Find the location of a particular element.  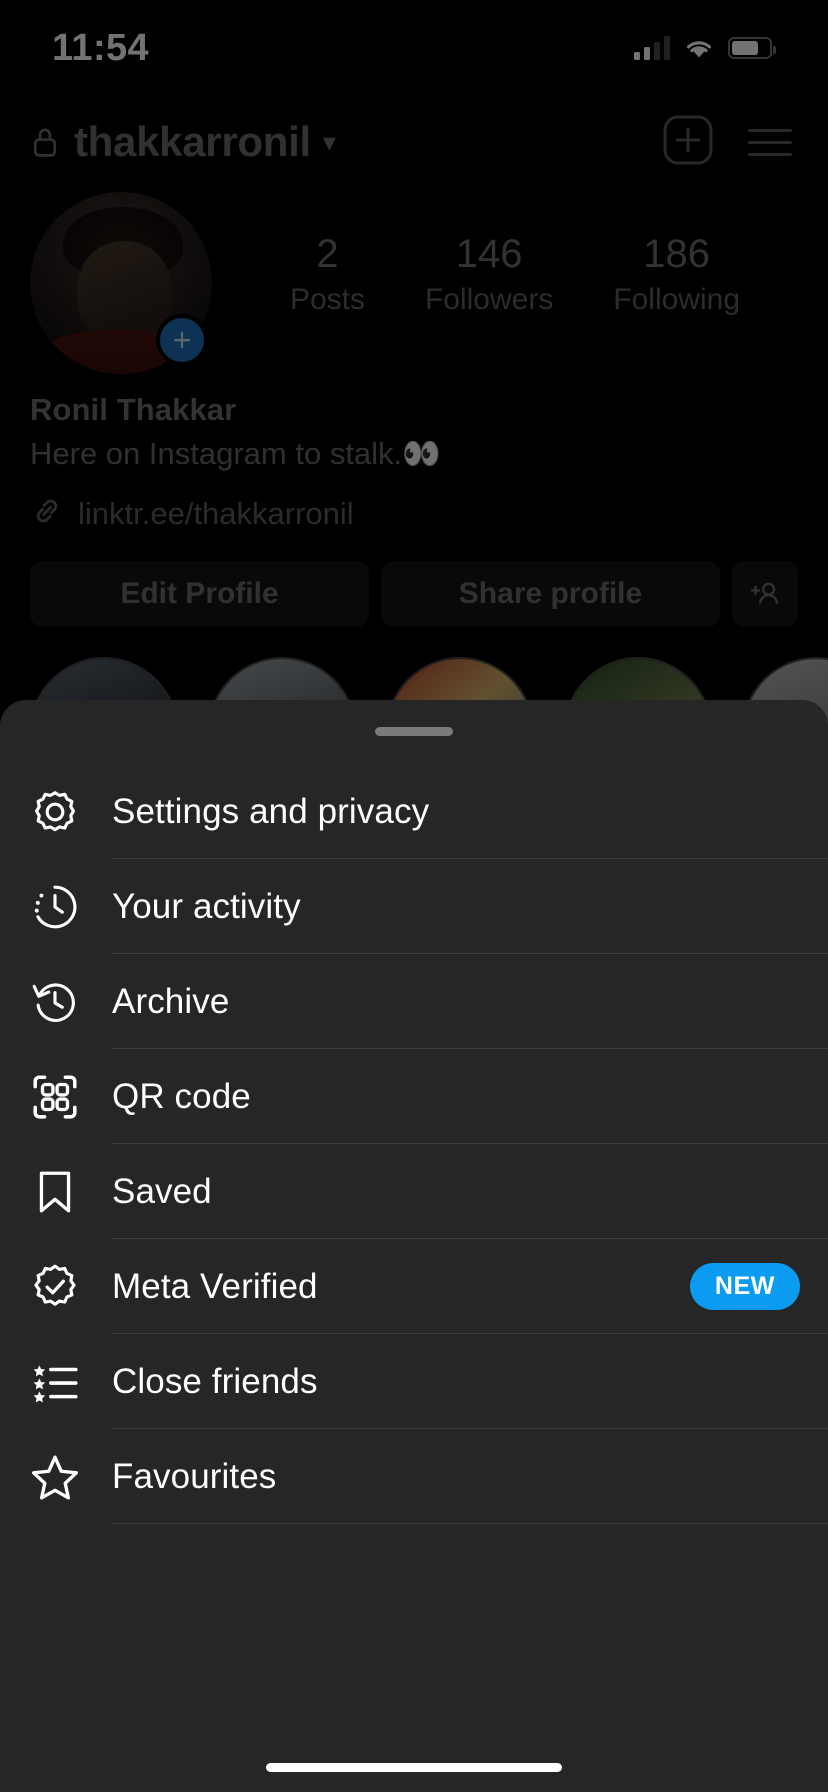

menu-item-settings-and-privacy: Settings and privacy is located at coordinates (414, 811).